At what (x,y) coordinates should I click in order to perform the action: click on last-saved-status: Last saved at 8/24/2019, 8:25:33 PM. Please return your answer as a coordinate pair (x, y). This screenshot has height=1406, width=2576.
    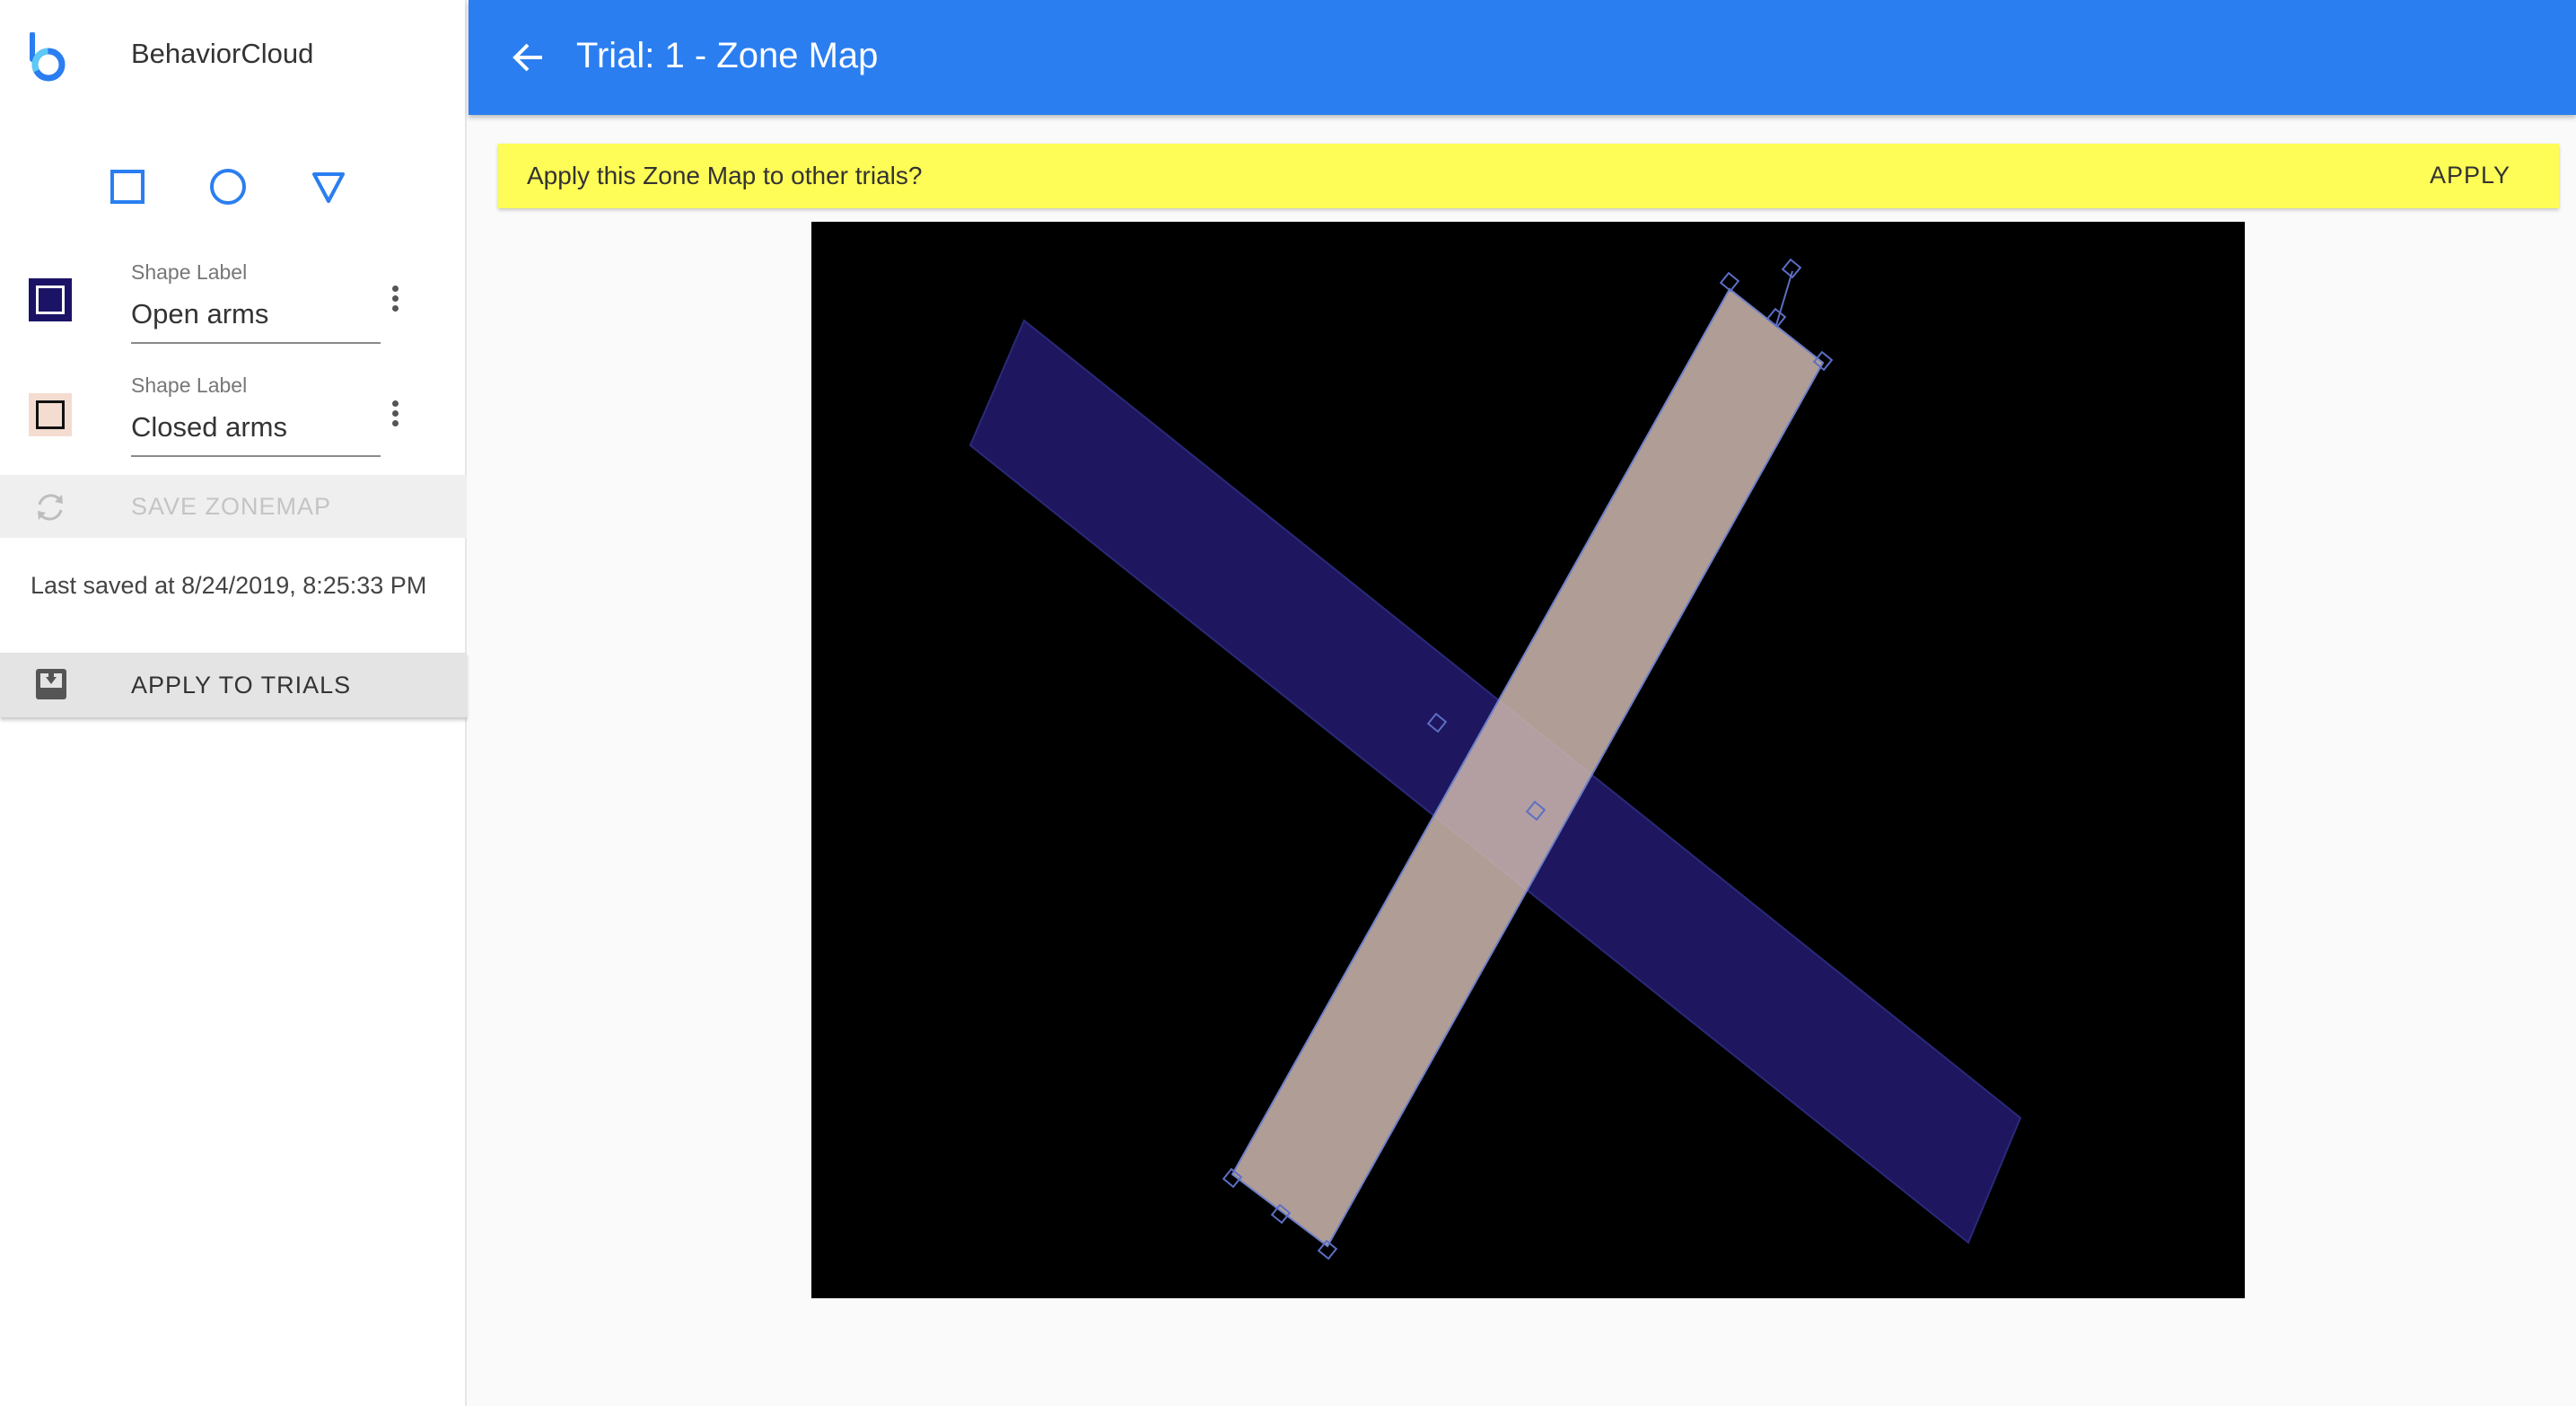
    Looking at the image, I should click on (229, 585).